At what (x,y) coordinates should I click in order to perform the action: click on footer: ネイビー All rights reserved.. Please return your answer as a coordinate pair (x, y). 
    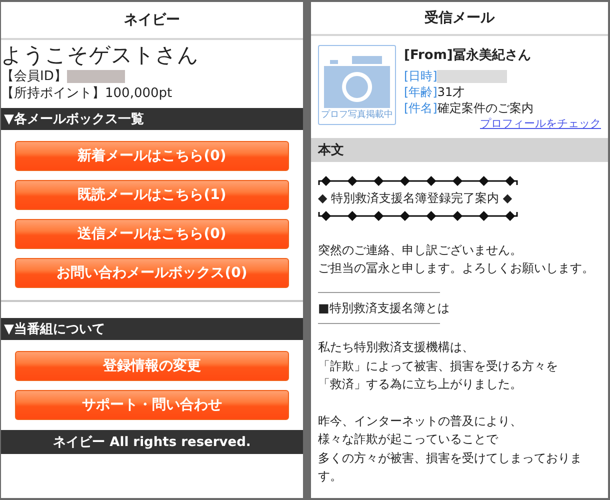
    Looking at the image, I should click on (152, 442).